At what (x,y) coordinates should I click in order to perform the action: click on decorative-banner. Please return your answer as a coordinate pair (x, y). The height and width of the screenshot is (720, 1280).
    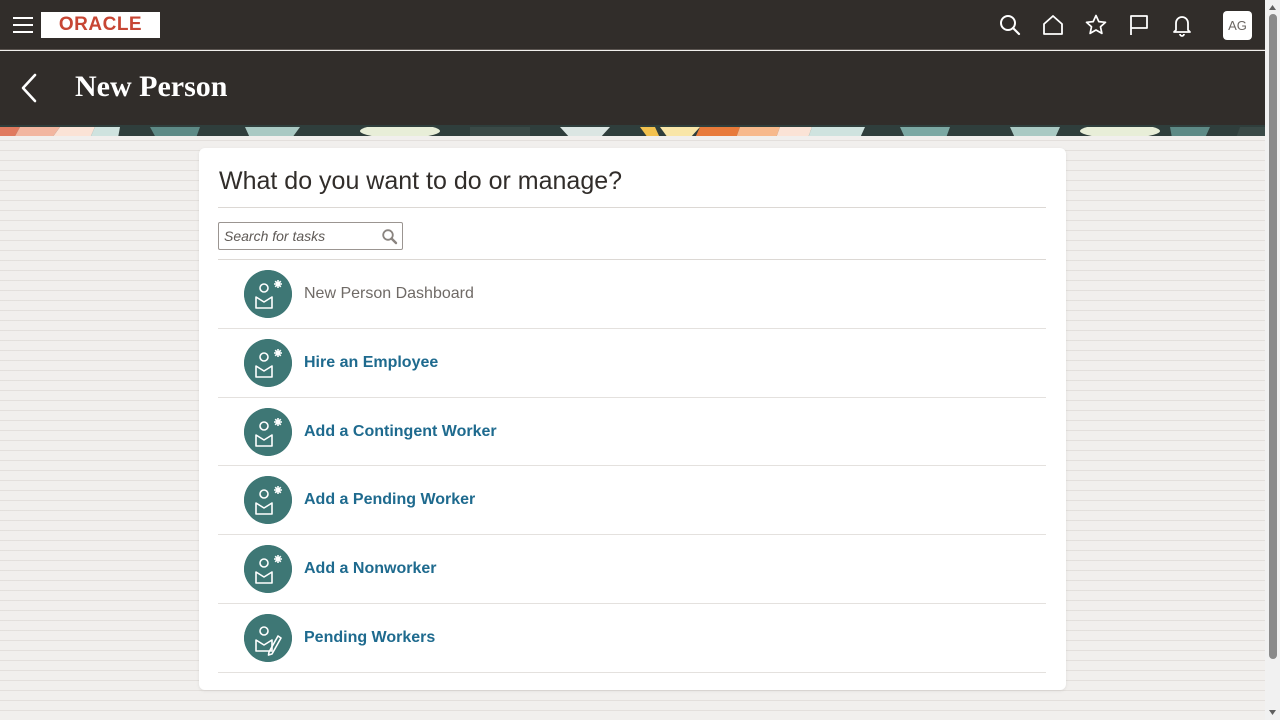
    Looking at the image, I should click on (632, 130).